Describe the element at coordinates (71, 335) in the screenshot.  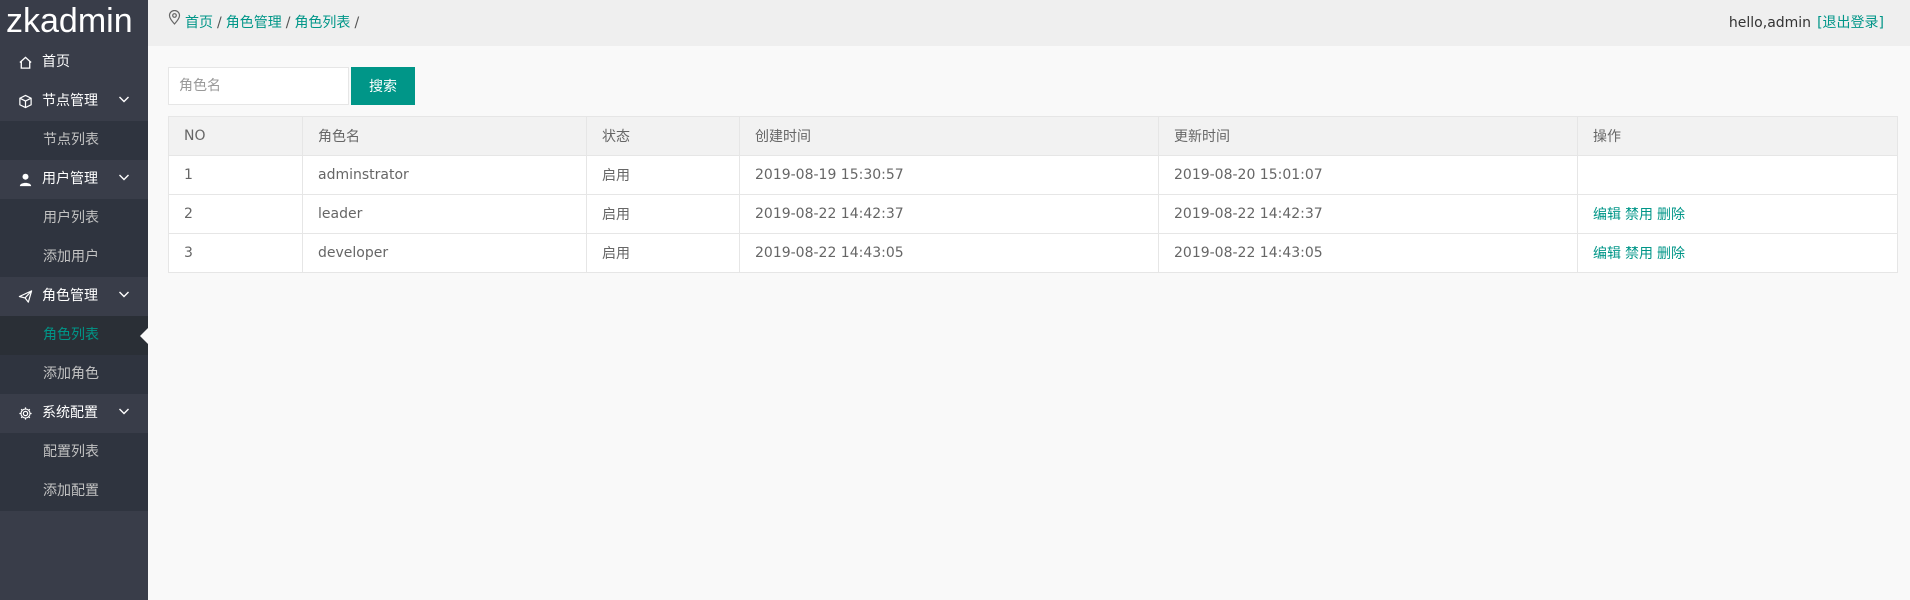
I see `sidebar-item-label: 角色列表` at that location.